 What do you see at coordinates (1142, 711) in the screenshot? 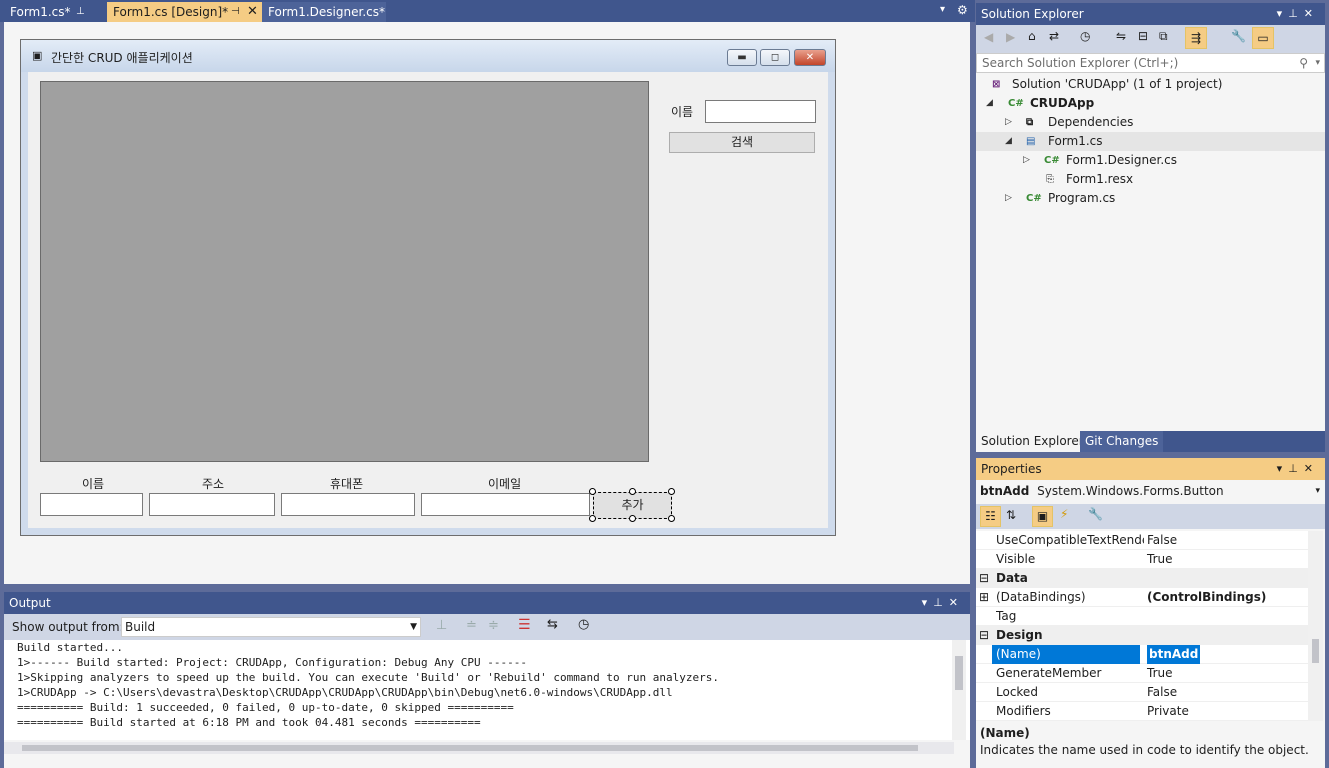
I see `property-row: Modifiers Private` at bounding box center [1142, 711].